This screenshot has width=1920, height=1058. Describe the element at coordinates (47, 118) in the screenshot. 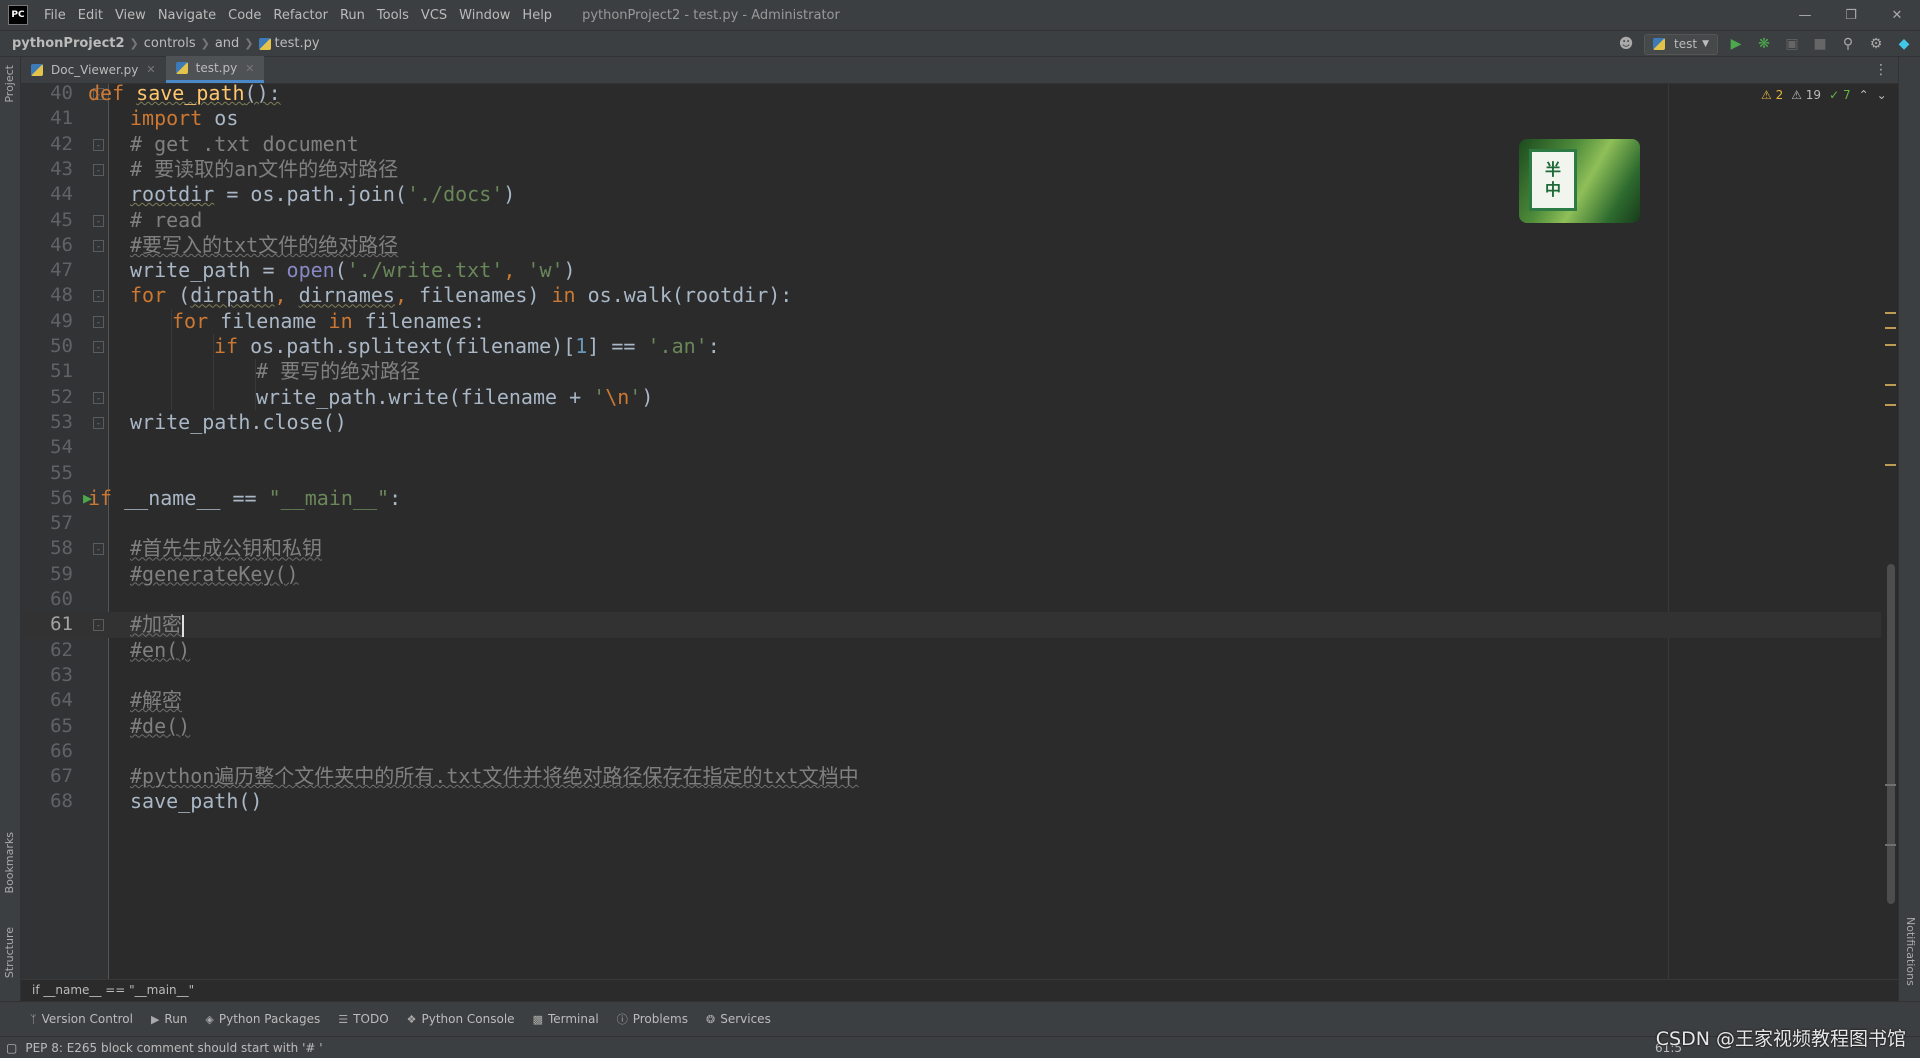

I see `line-number: 41` at that location.